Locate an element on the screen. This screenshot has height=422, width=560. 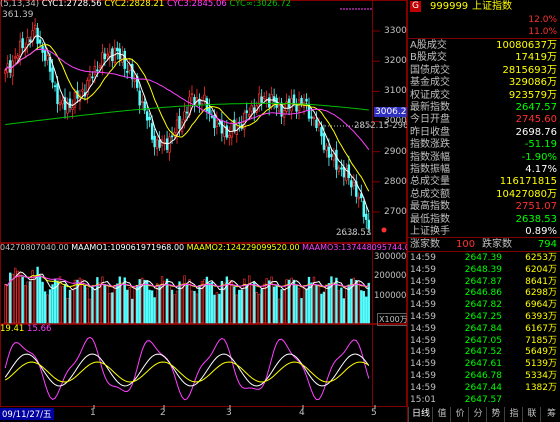
ma-prefix: (5,13,34) is located at coordinates (20, 4).